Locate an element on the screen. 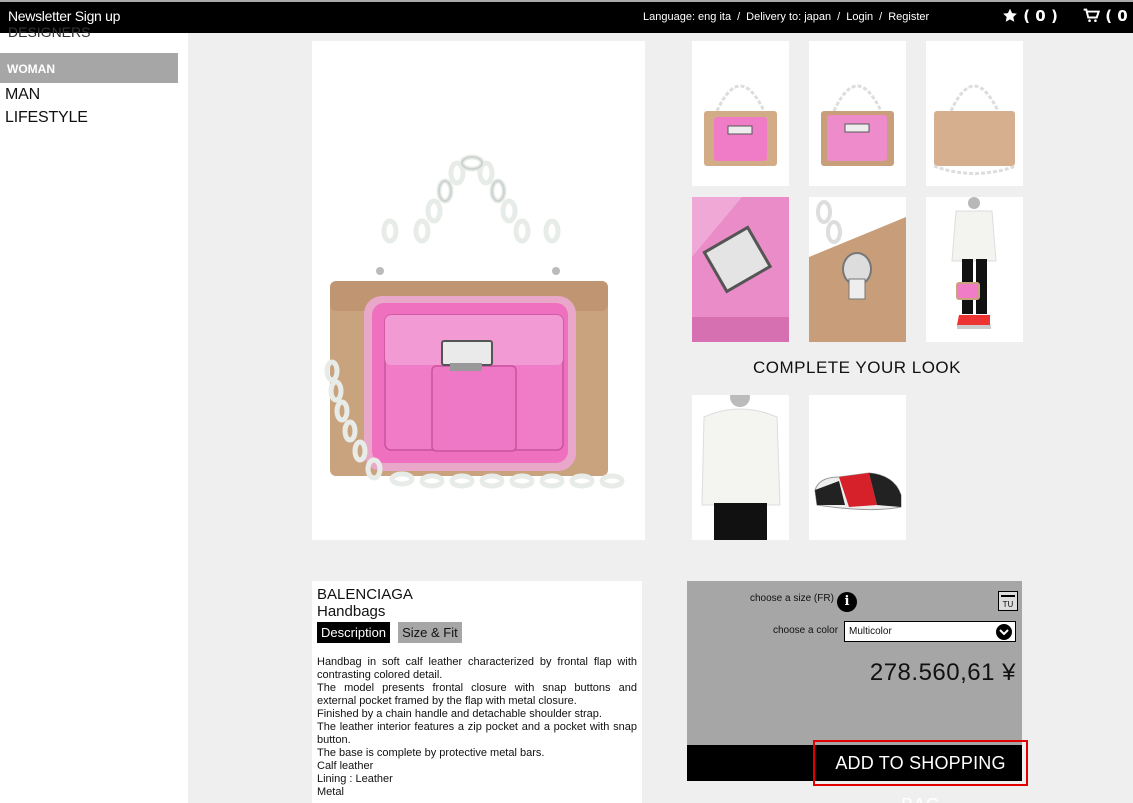 The width and height of the screenshot is (1133, 803). model-thumbnail-image is located at coordinates (974, 263).